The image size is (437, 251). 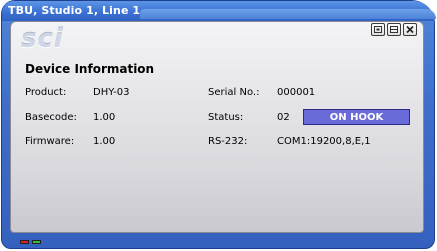 I want to click on close-button, so click(x=410, y=29).